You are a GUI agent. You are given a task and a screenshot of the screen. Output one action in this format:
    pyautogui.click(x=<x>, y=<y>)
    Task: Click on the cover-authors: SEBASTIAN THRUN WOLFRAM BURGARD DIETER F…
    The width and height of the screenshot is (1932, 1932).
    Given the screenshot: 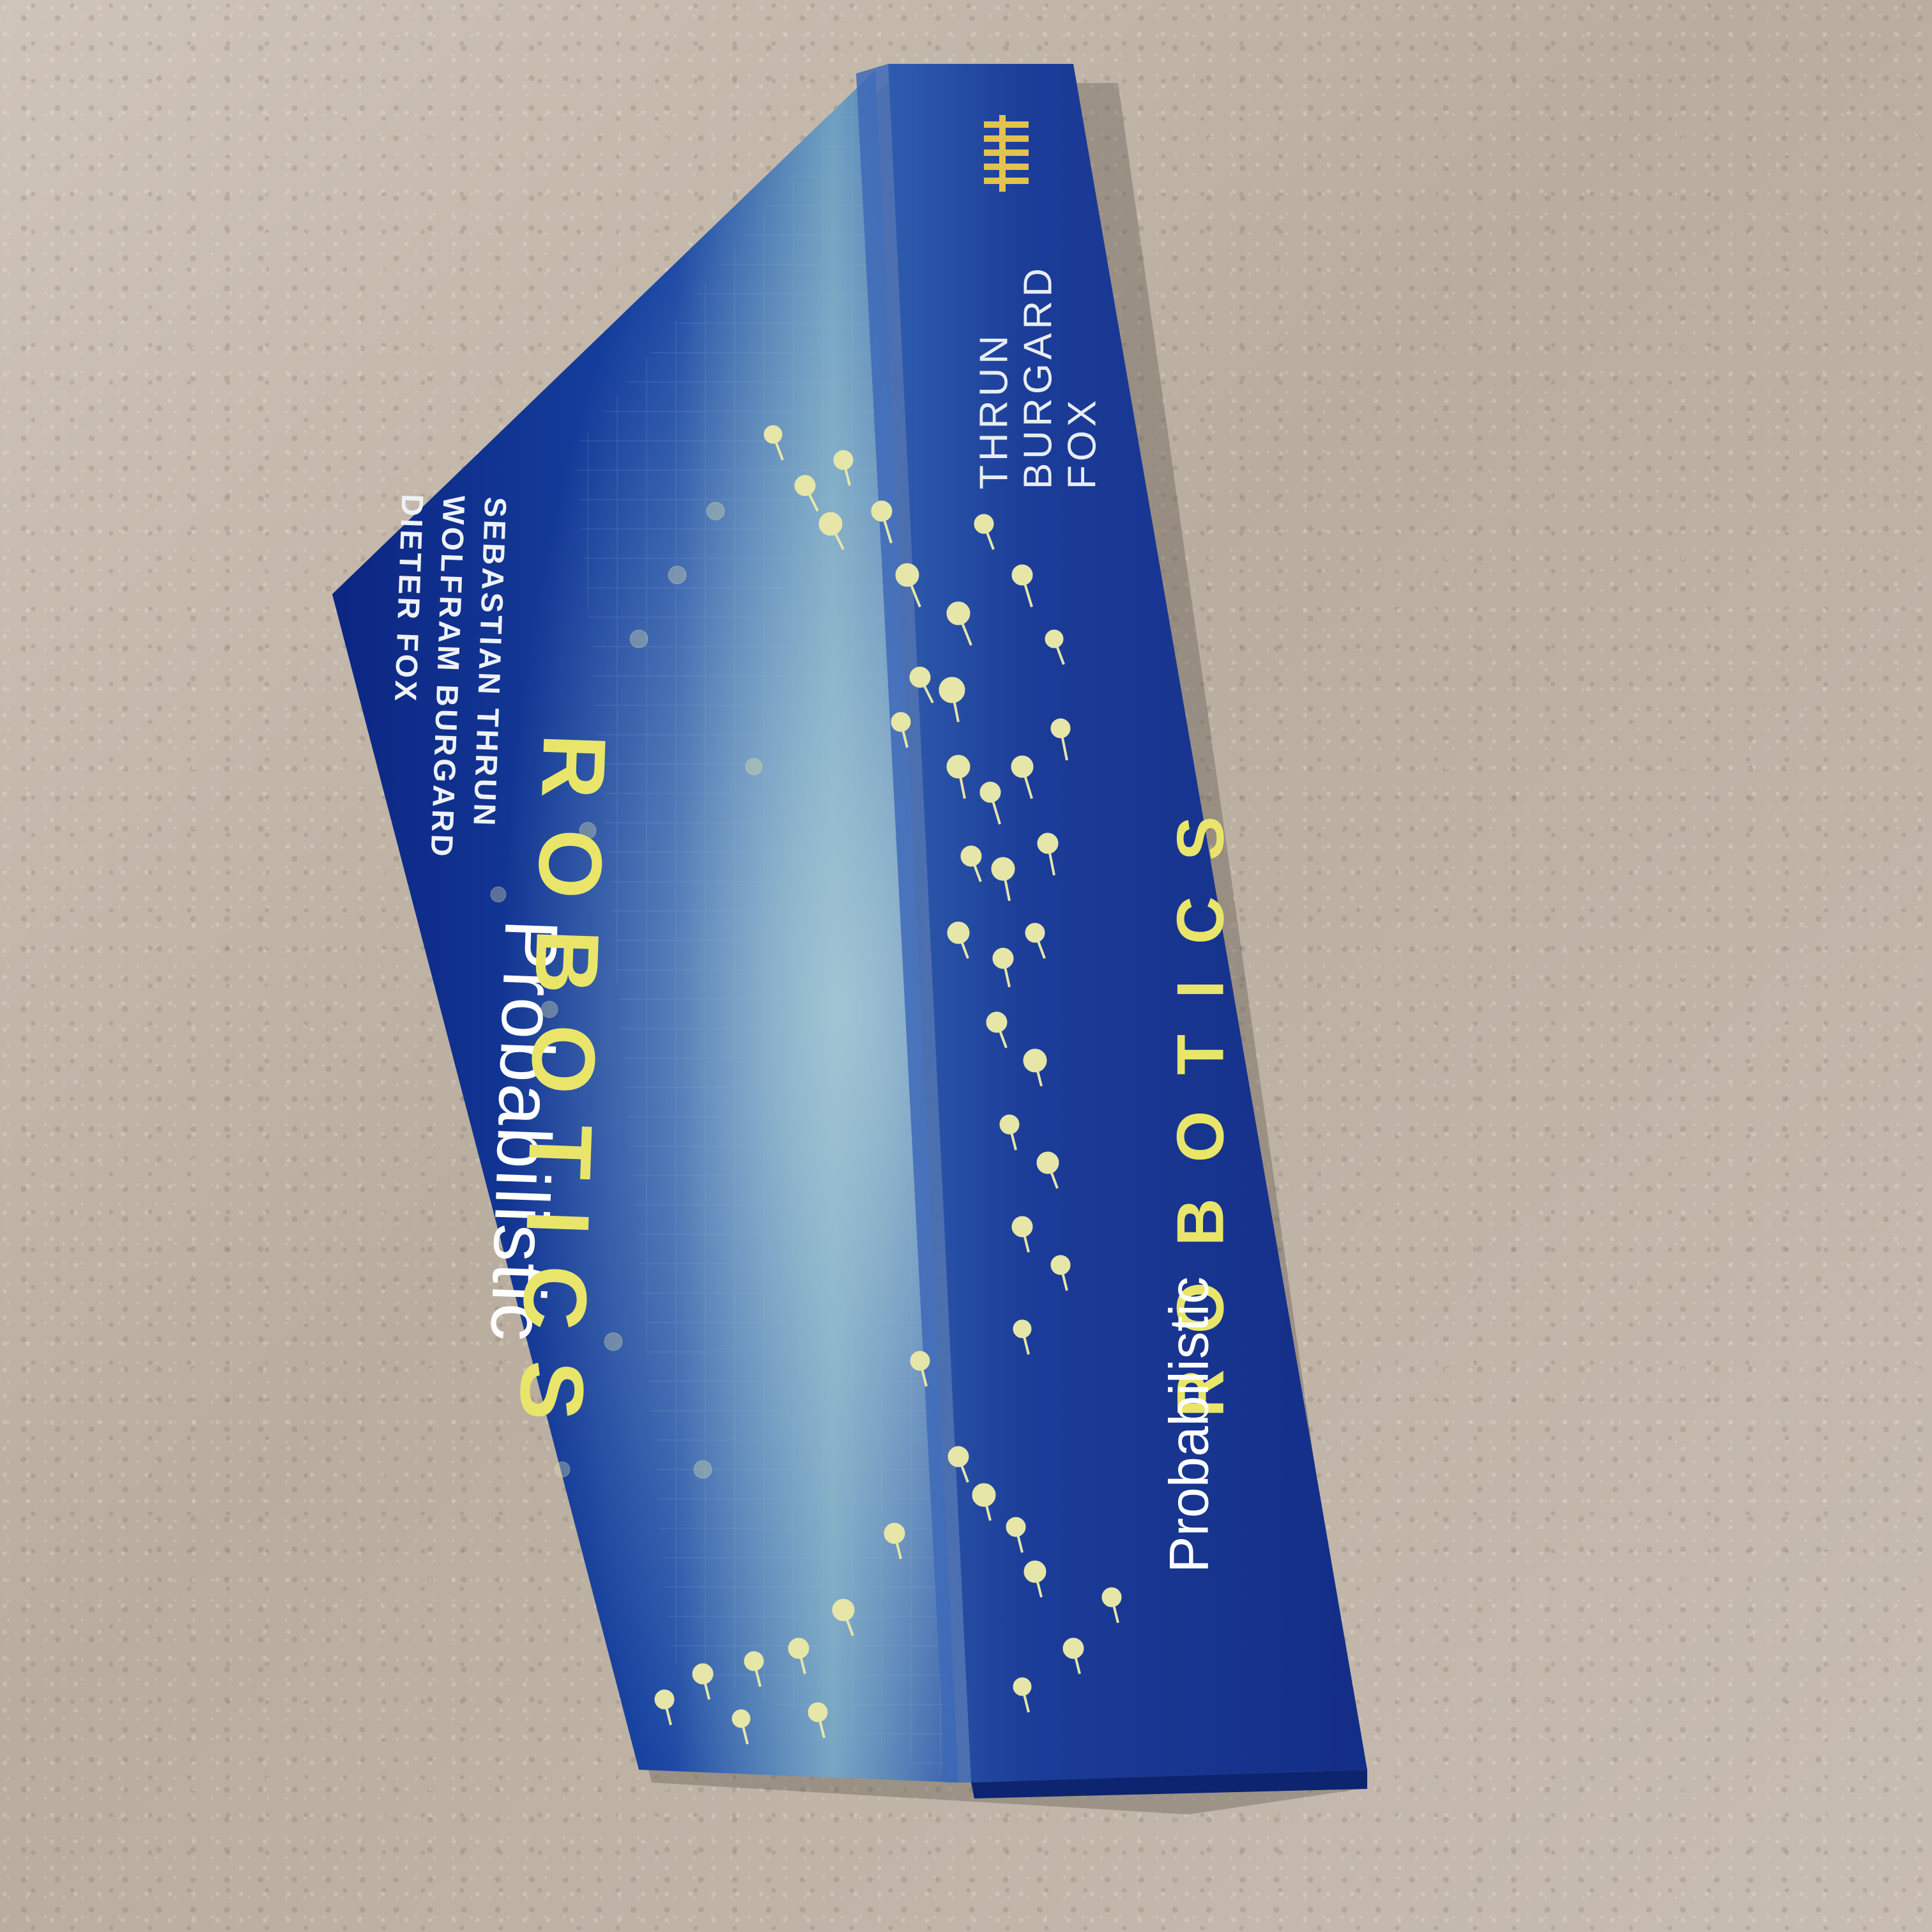 What is the action you would take?
    pyautogui.click(x=447, y=677)
    